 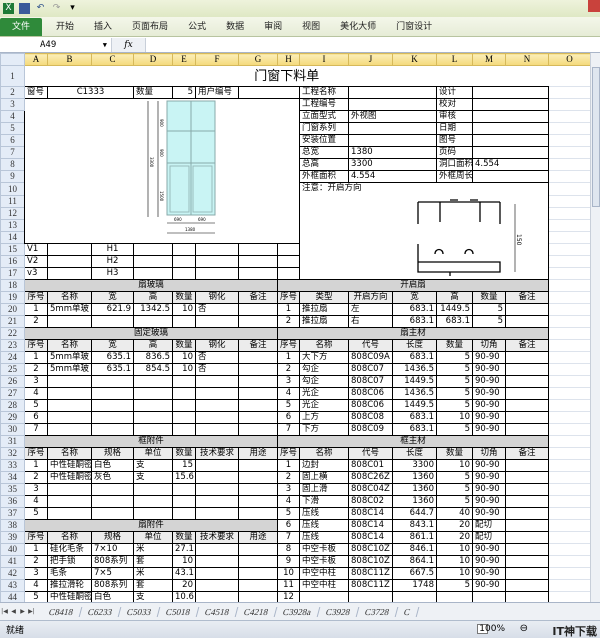 I want to click on ribbon-tab-3: 页面布局, so click(x=150, y=27).